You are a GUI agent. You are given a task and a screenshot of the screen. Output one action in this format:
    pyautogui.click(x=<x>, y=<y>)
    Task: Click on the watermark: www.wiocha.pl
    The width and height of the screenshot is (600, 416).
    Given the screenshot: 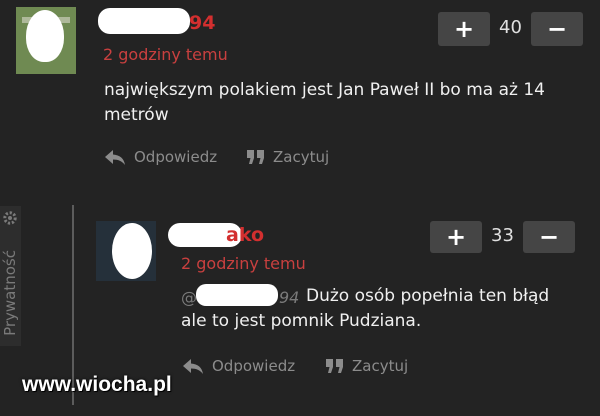 What is the action you would take?
    pyautogui.click(x=97, y=384)
    